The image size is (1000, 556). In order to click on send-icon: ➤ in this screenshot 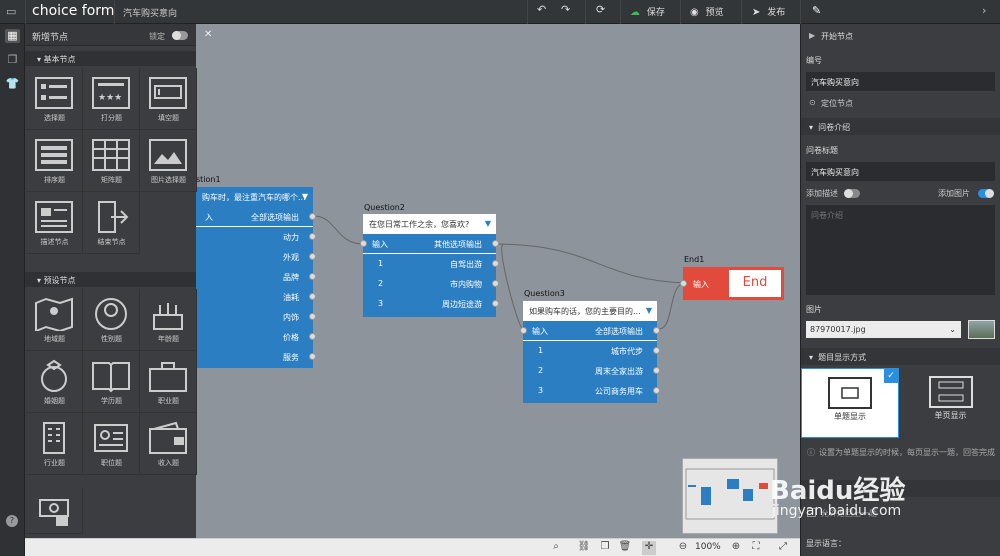, I will do `click(756, 12)`.